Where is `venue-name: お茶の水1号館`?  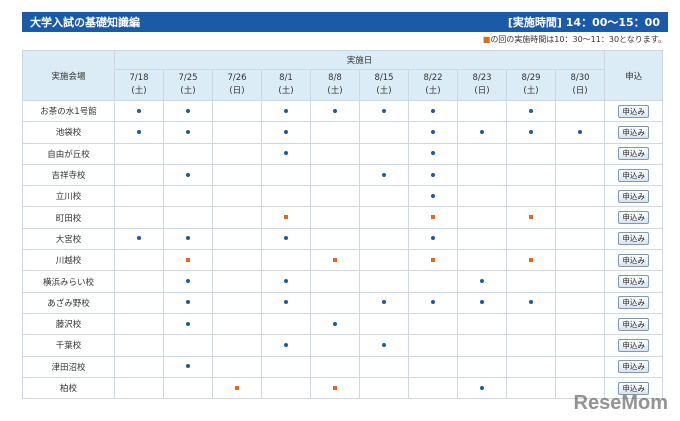
venue-name: お茶の水1号館 is located at coordinates (68, 111).